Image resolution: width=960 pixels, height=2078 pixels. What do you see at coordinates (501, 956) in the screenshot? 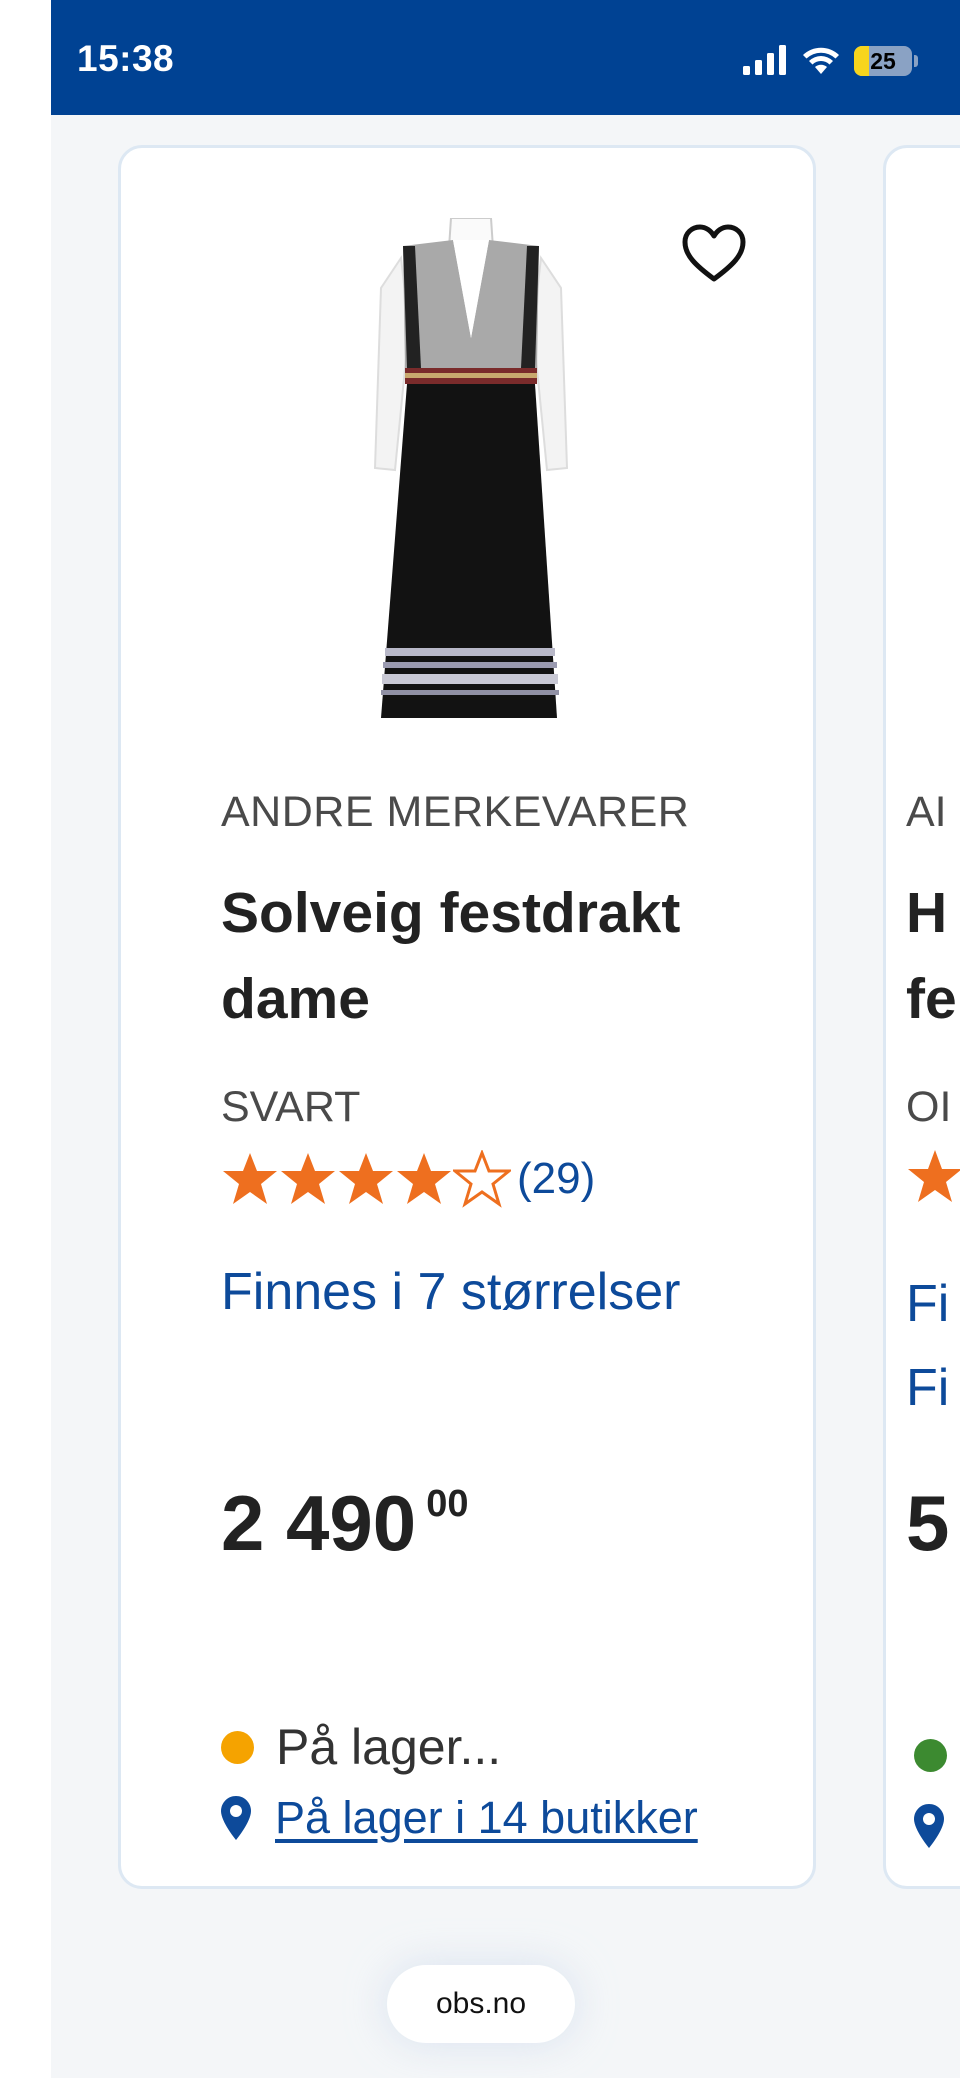
I see `product-title: Solveig festdrakt dame` at bounding box center [501, 956].